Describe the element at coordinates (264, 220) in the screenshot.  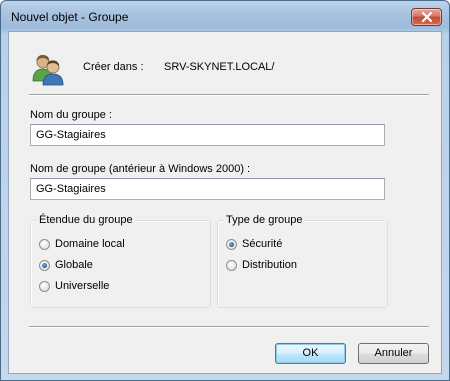
I see `group-type-title: Type de groupe` at that location.